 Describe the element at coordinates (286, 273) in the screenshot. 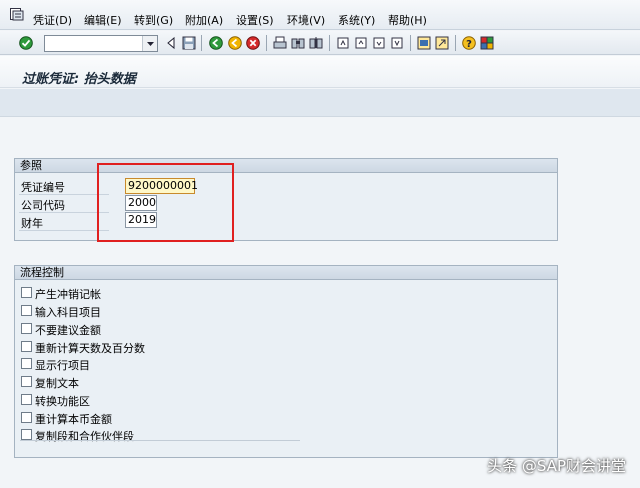

I see `flow-control-group-title: 流程控制` at that location.